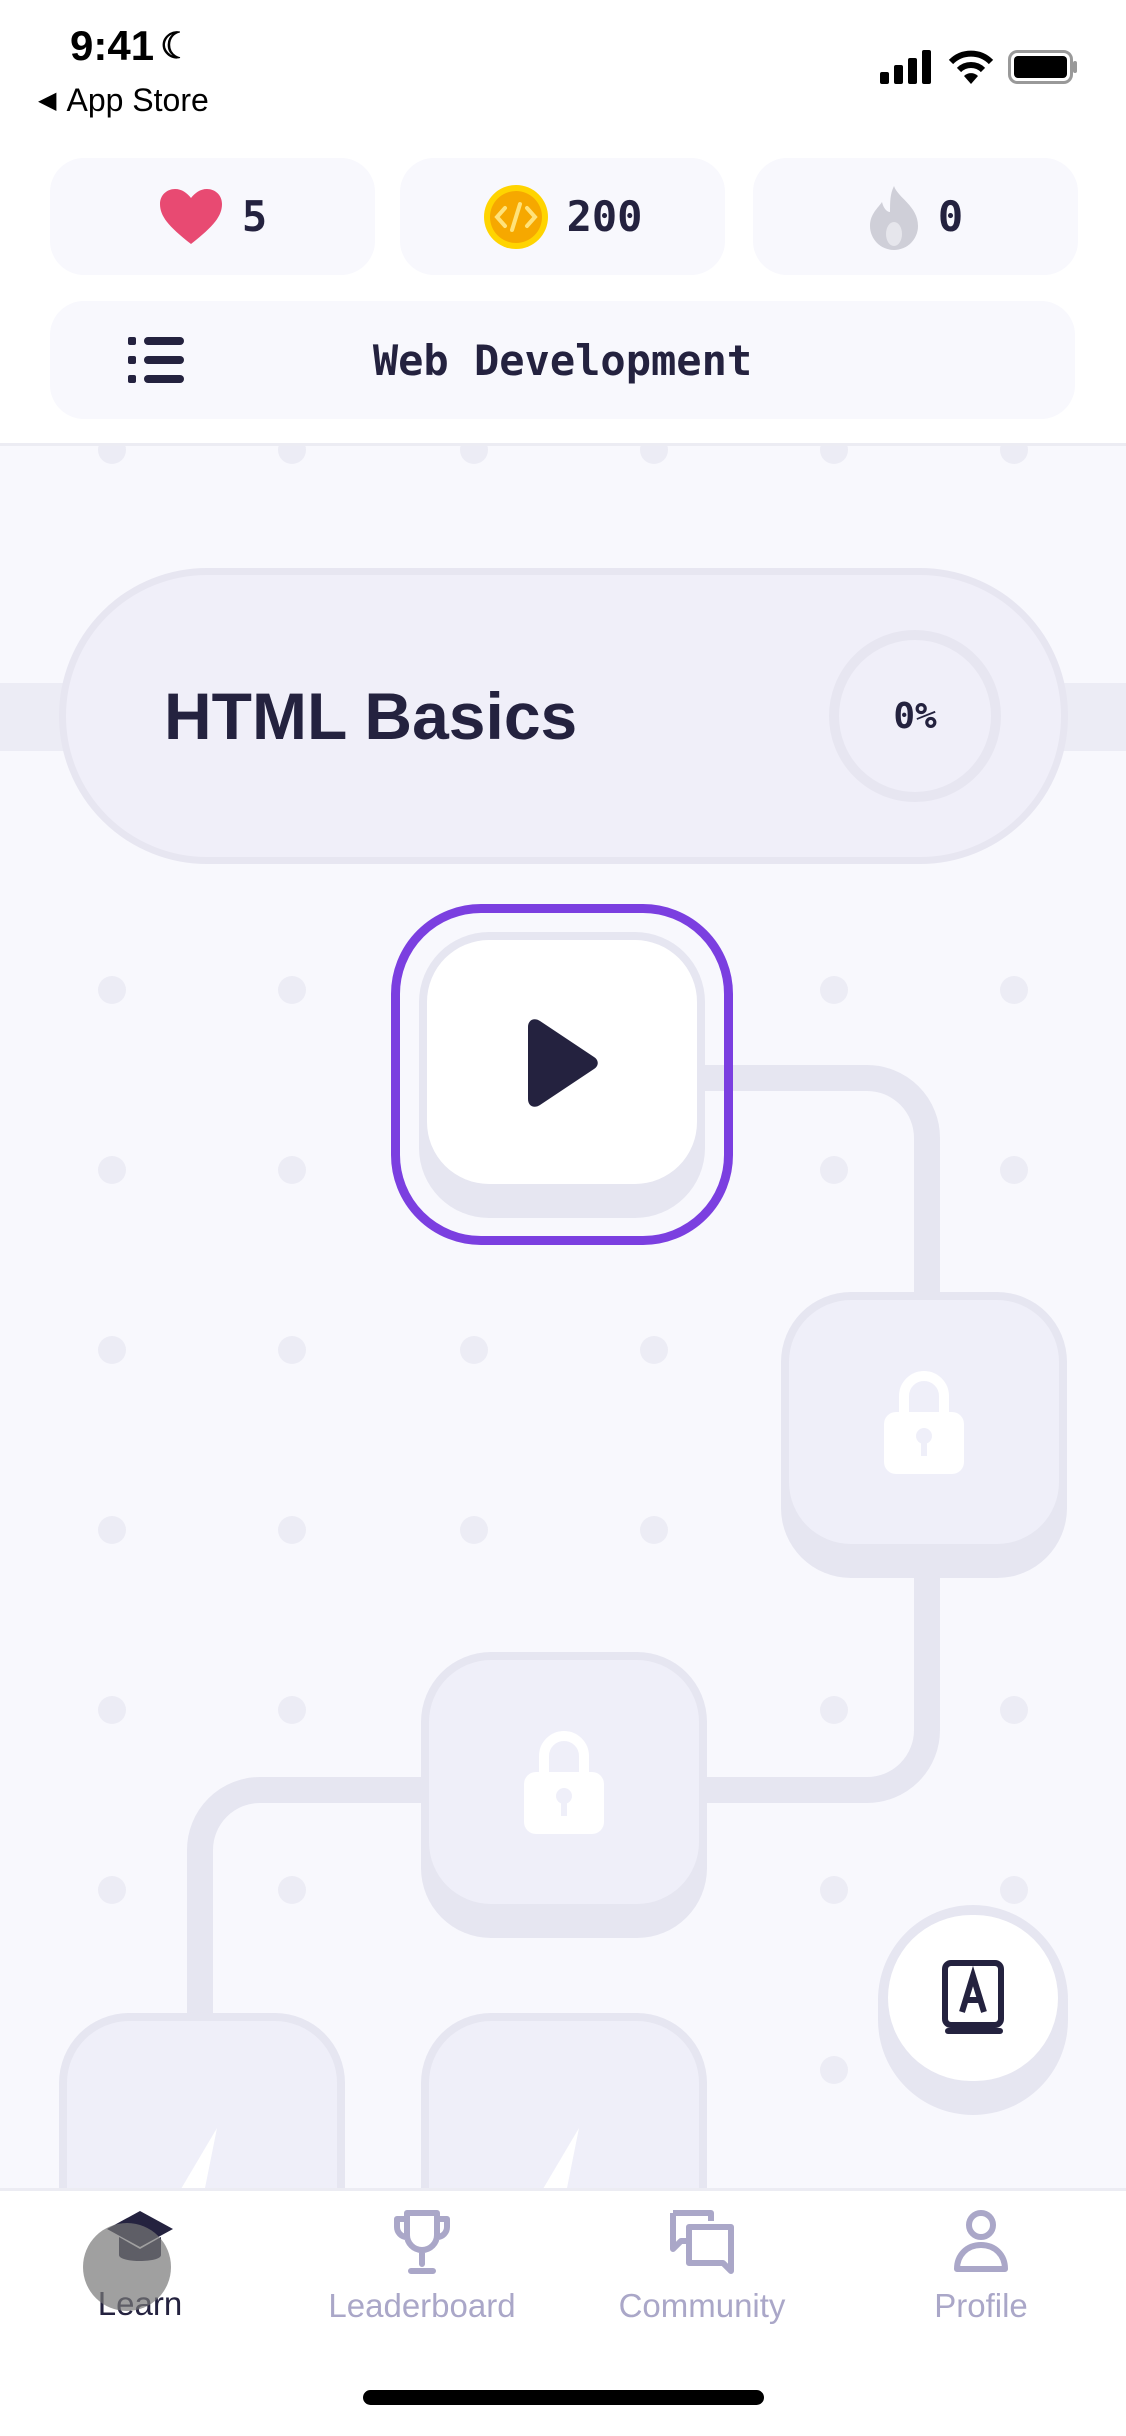  I want to click on lesson-node-active, so click(562, 1075).